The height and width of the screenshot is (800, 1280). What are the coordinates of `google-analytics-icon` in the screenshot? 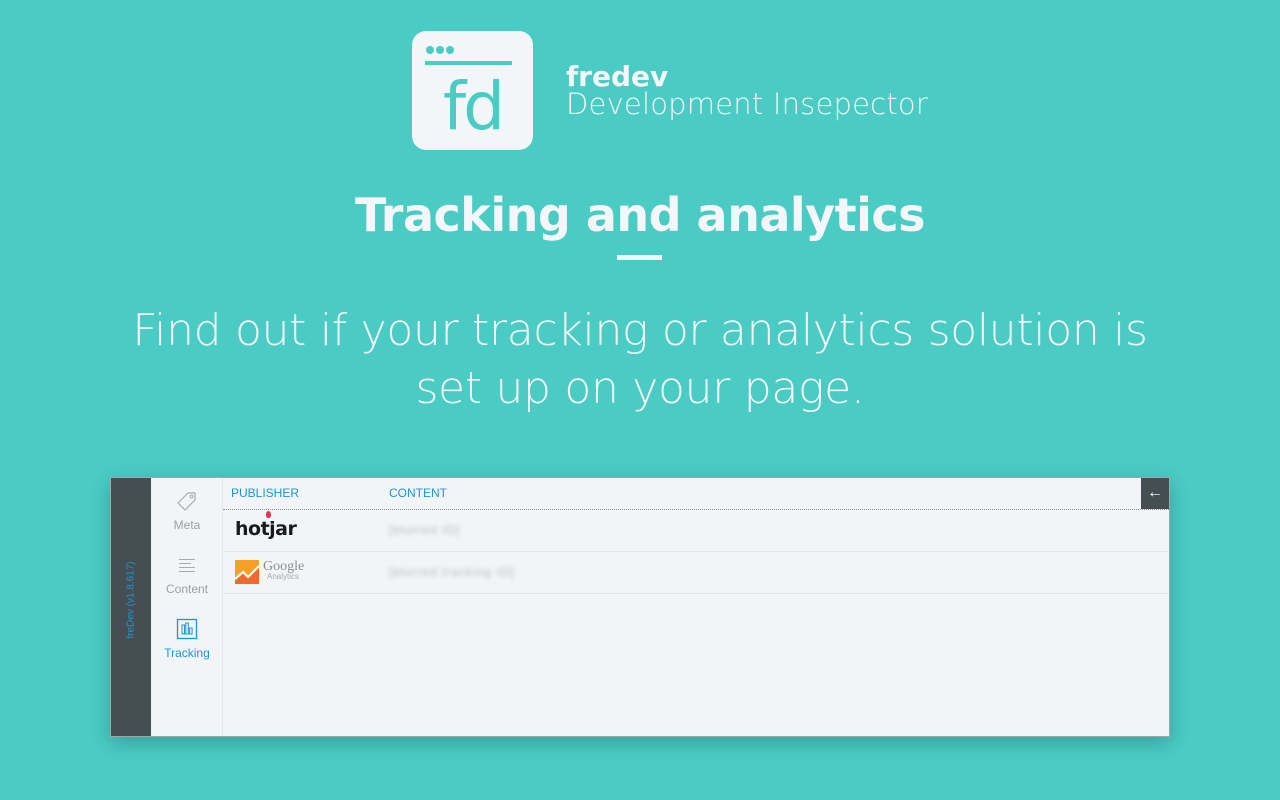 It's located at (247, 572).